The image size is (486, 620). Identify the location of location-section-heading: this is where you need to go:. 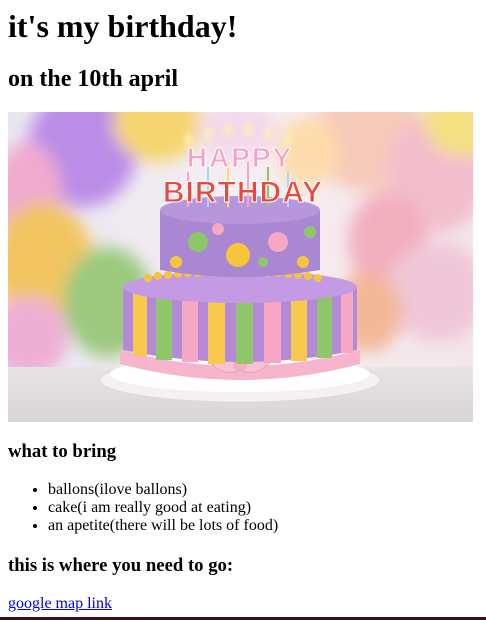
(121, 565).